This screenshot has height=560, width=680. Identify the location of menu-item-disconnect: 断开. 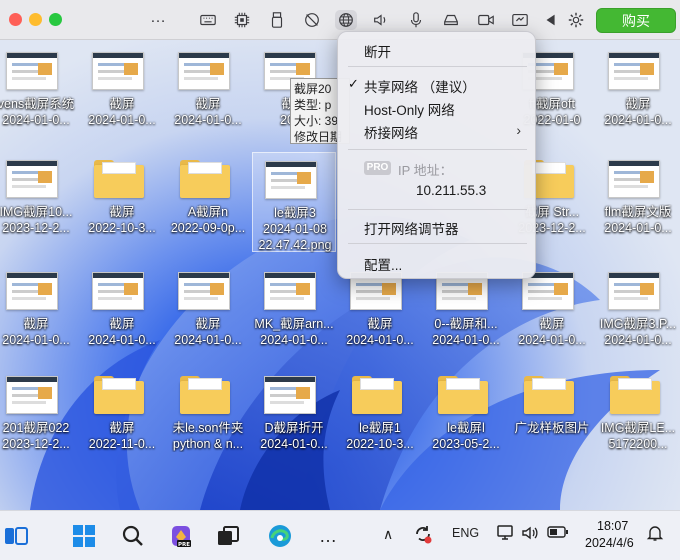
(377, 51).